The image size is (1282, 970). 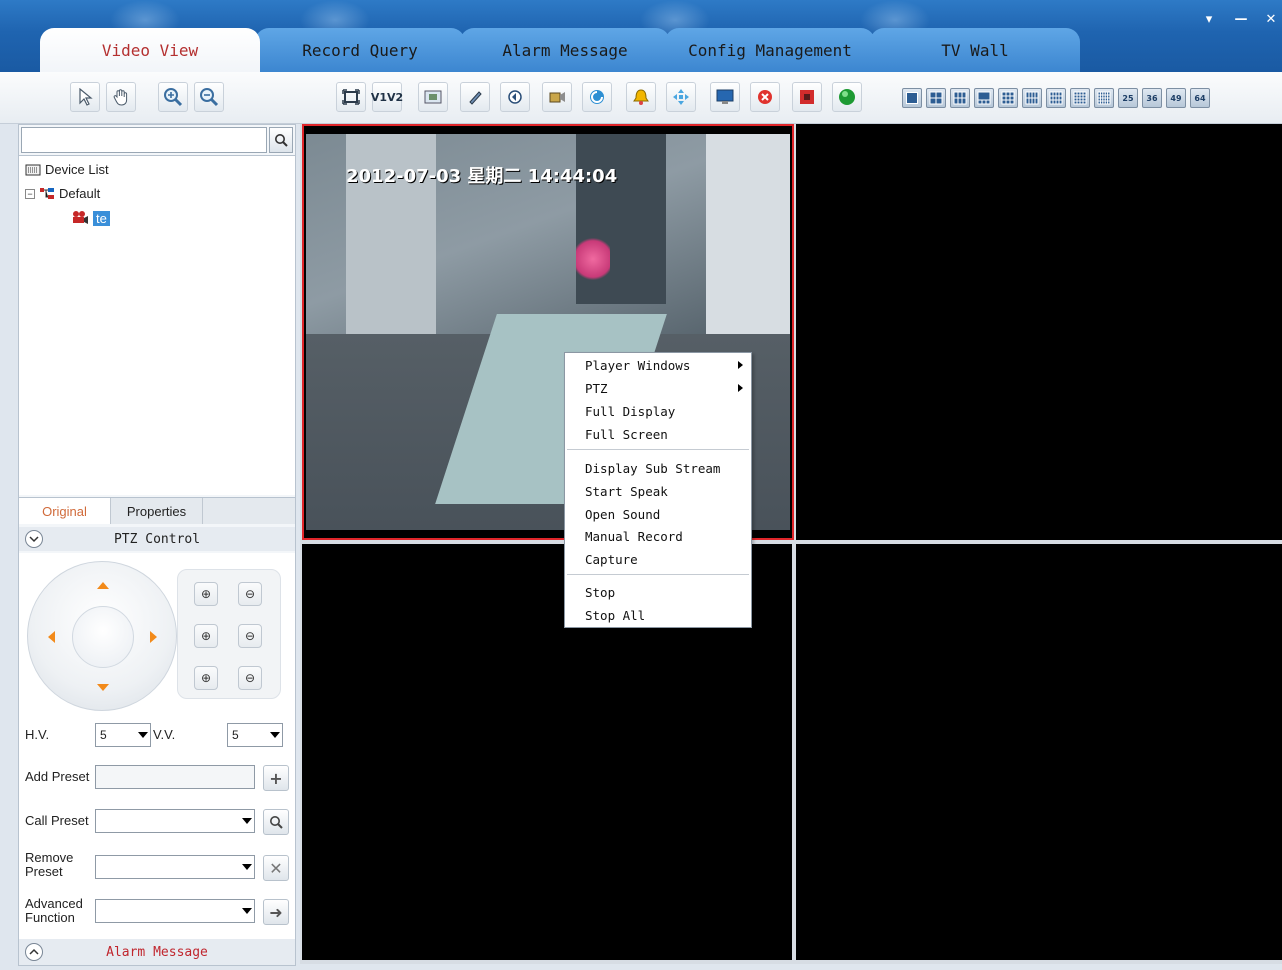 I want to click on layout-10-icon, so click(x=1032, y=98).